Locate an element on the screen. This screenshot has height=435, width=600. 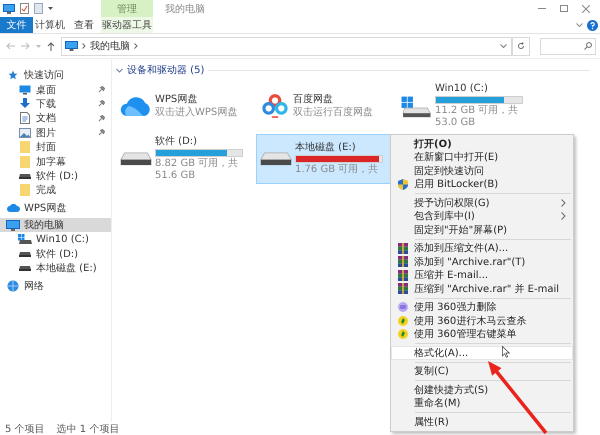
recent-locations-icon is located at coordinates (38, 46).